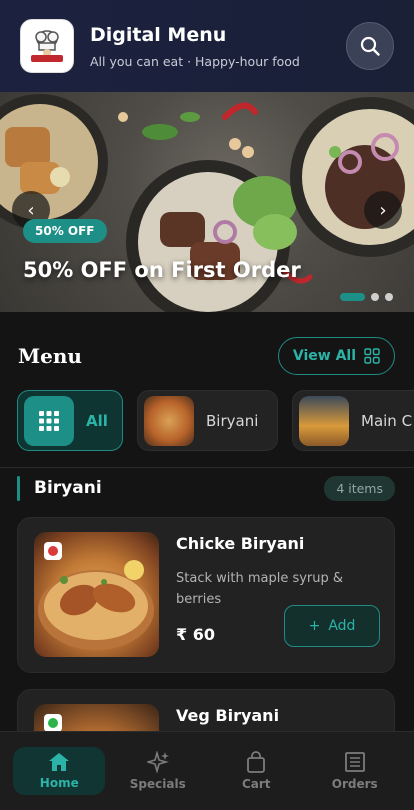 The image size is (414, 810). What do you see at coordinates (47, 46) in the screenshot?
I see `restaurant-logo` at bounding box center [47, 46].